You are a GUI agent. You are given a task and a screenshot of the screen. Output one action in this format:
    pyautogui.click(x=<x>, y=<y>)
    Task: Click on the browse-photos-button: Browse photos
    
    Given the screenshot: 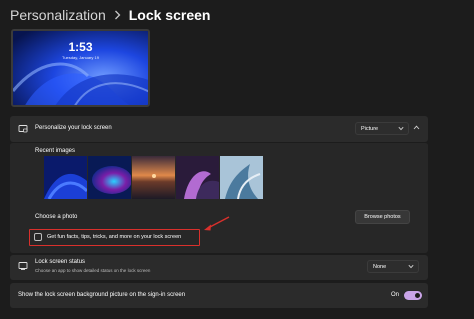 What is the action you would take?
    pyautogui.click(x=382, y=217)
    